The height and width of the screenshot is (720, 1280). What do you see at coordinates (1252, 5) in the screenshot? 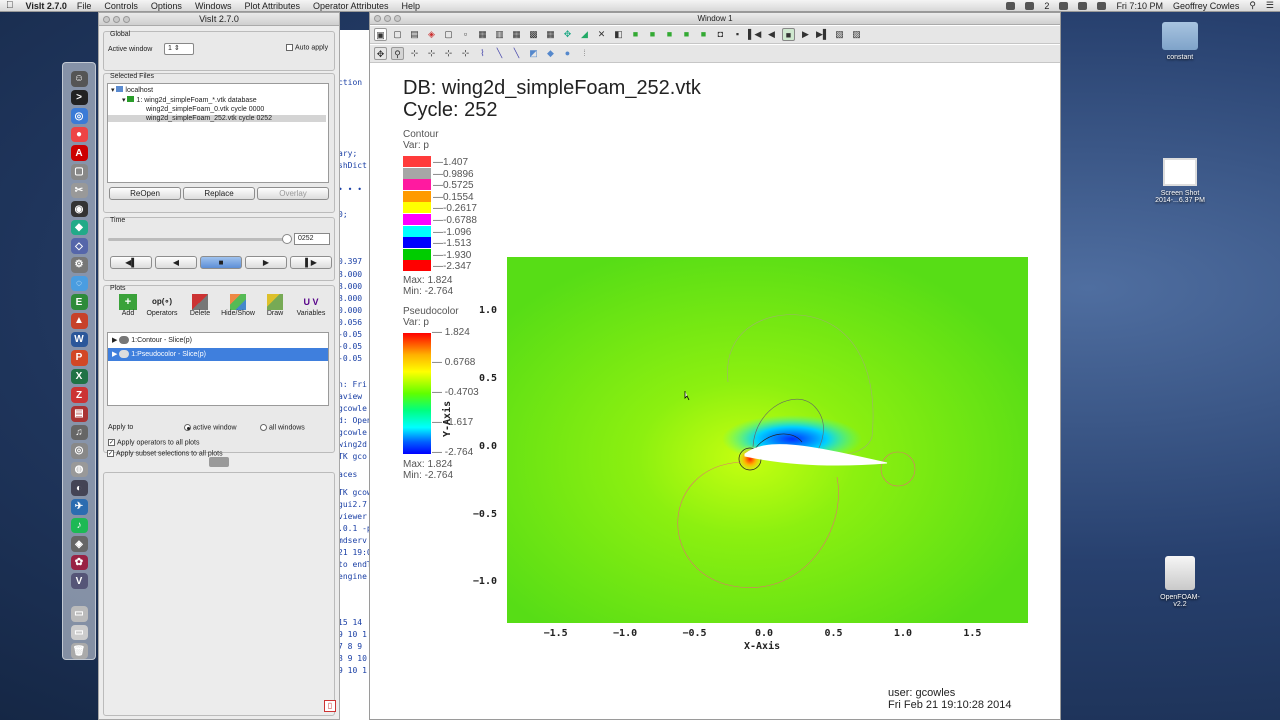
I see `spotlight-icon: ⚲` at bounding box center [1252, 5].